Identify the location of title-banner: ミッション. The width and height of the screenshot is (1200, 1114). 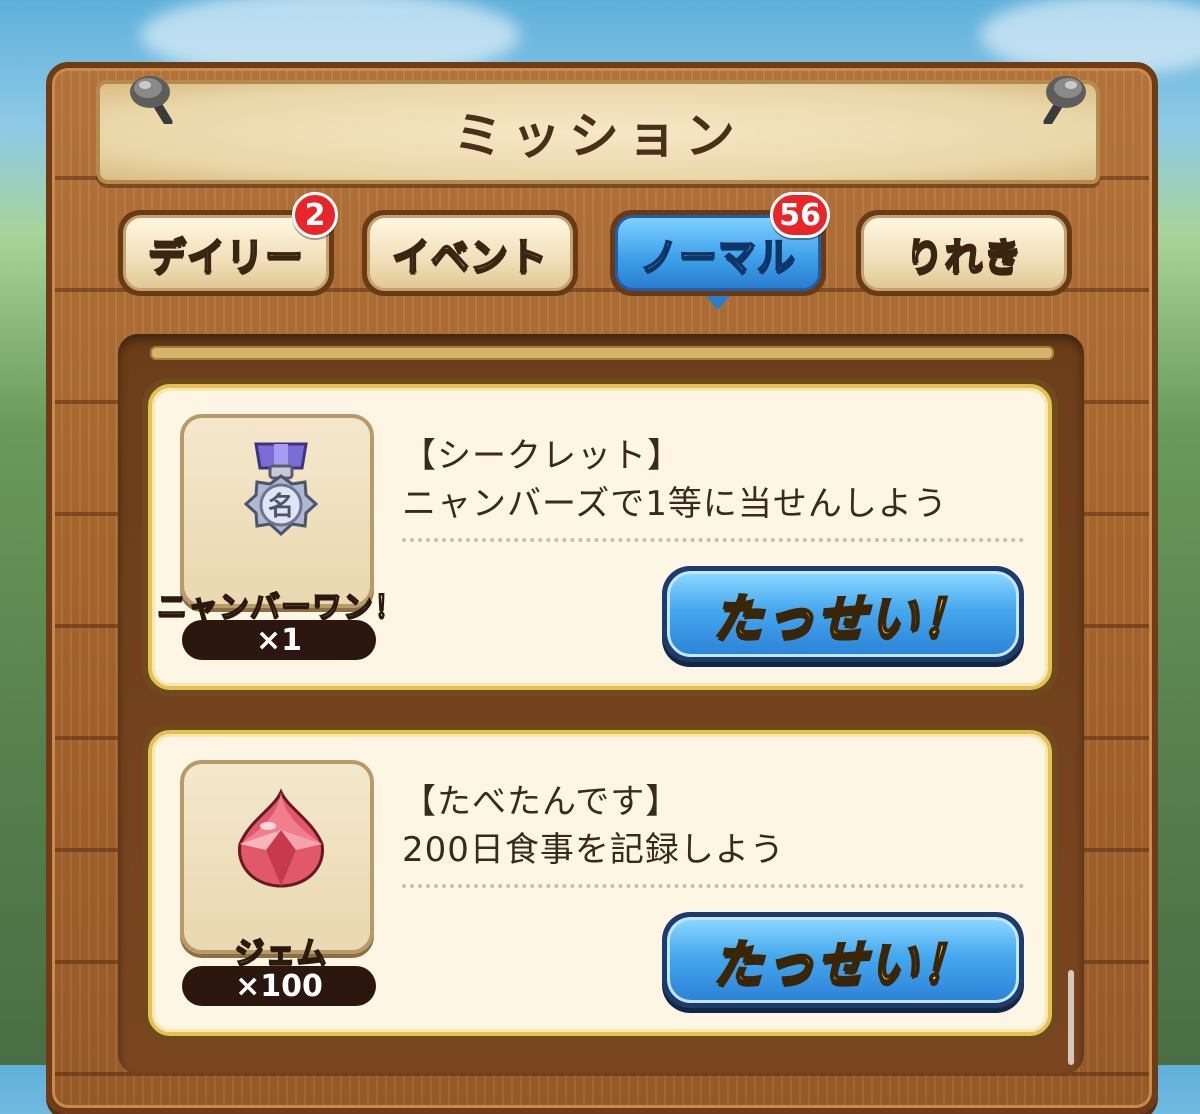
(598, 132).